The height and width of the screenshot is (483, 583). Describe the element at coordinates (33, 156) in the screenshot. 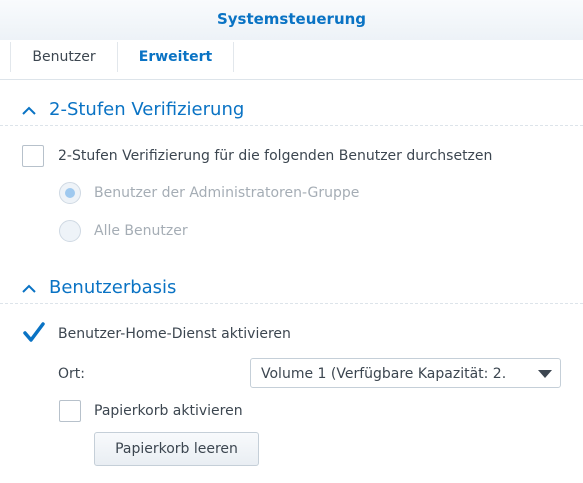

I see `enforce-two-factor-checkbox` at that location.